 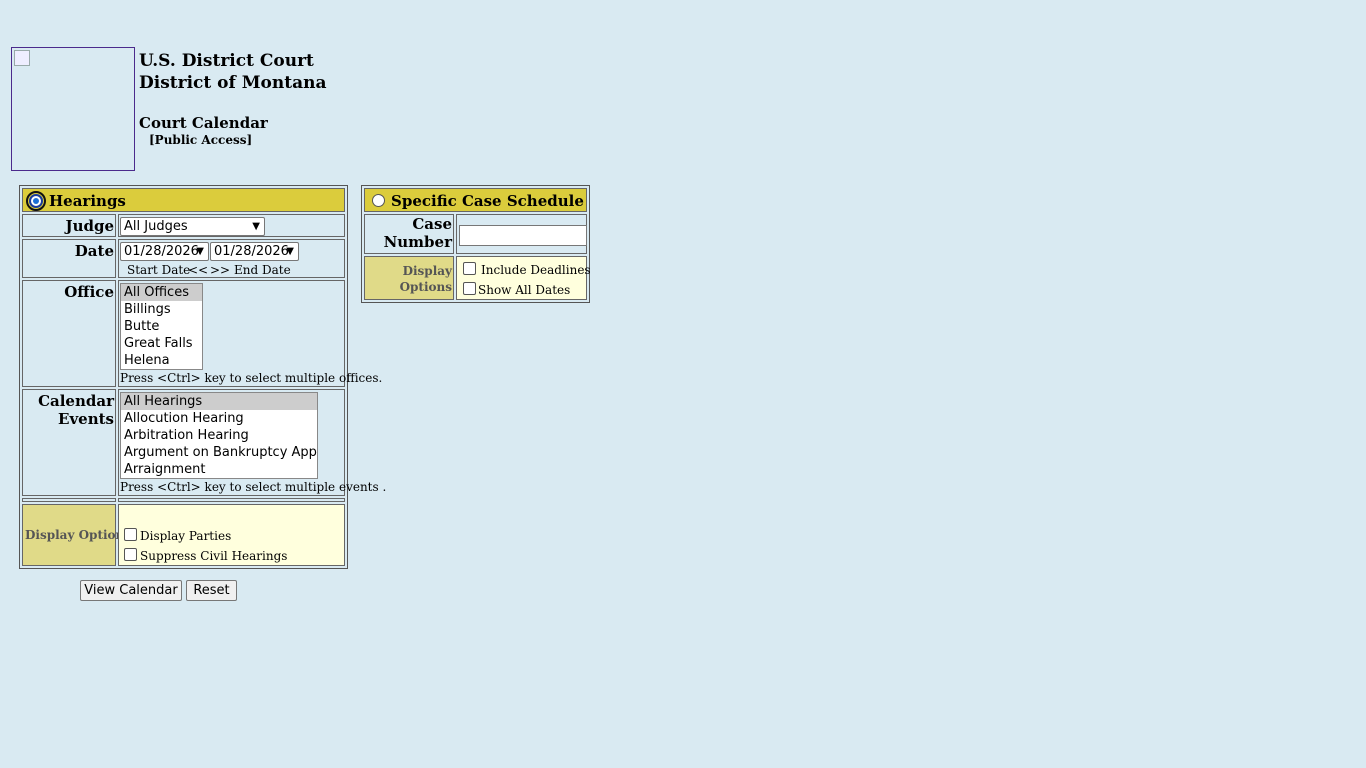 What do you see at coordinates (69, 442) in the screenshot?
I see `events-label-cell: Calendar Events` at bounding box center [69, 442].